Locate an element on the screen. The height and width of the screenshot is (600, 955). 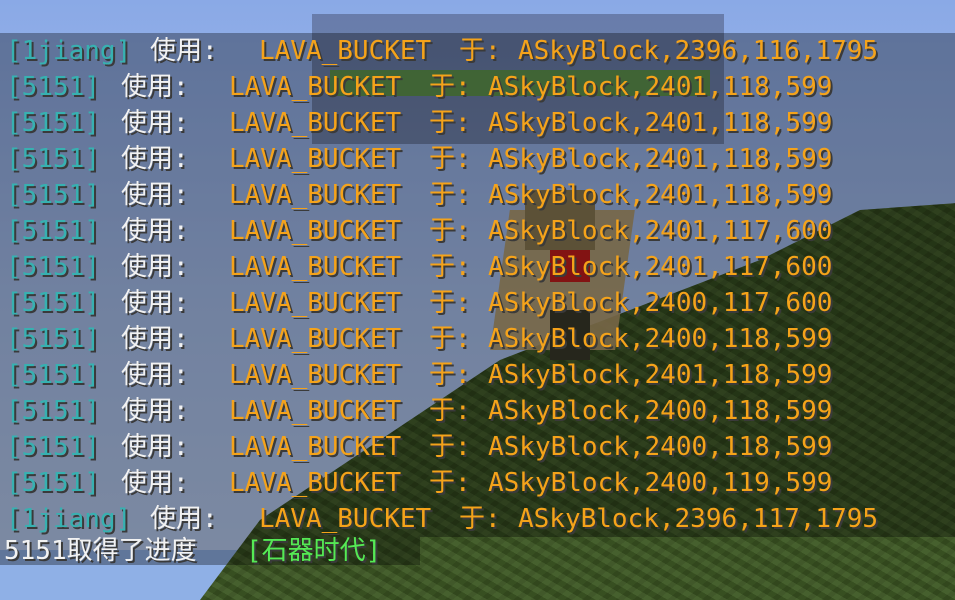
advancement-text: 5151取得了进度 is located at coordinates (100, 551).